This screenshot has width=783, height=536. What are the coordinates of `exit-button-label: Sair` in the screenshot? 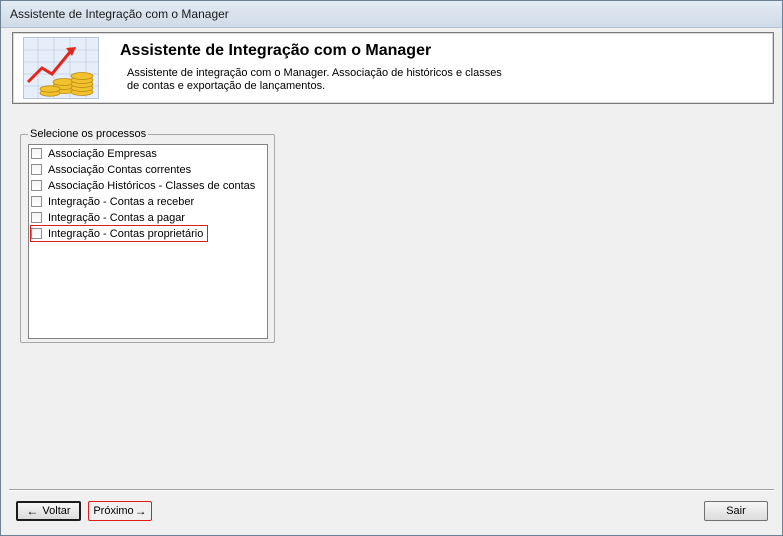 It's located at (736, 511).